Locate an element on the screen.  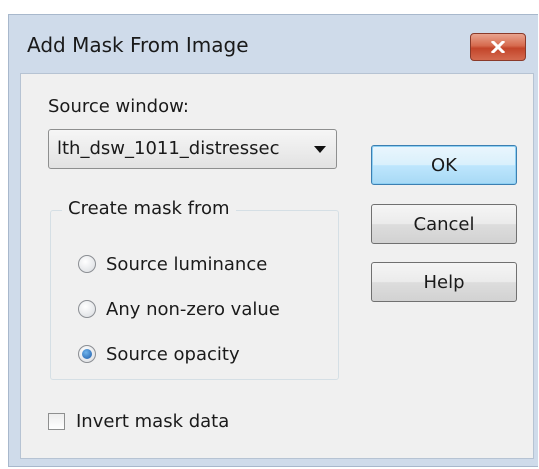
invert-mask-checkbox is located at coordinates (56, 421).